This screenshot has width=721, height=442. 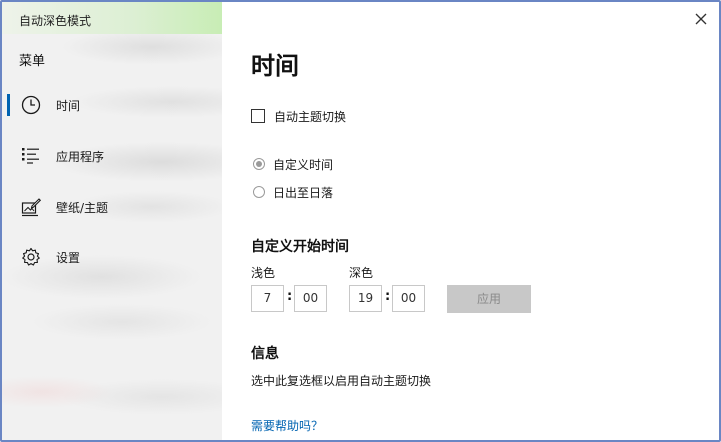 What do you see at coordinates (80, 157) in the screenshot?
I see `sidebar-item-label: 应用程序` at bounding box center [80, 157].